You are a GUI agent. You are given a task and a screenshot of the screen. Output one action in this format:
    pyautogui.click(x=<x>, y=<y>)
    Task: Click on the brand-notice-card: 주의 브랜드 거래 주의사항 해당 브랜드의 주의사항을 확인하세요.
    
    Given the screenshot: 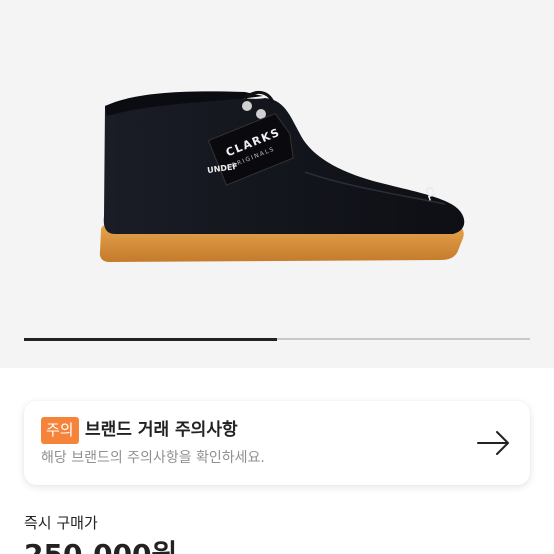 What is the action you would take?
    pyautogui.click(x=277, y=443)
    